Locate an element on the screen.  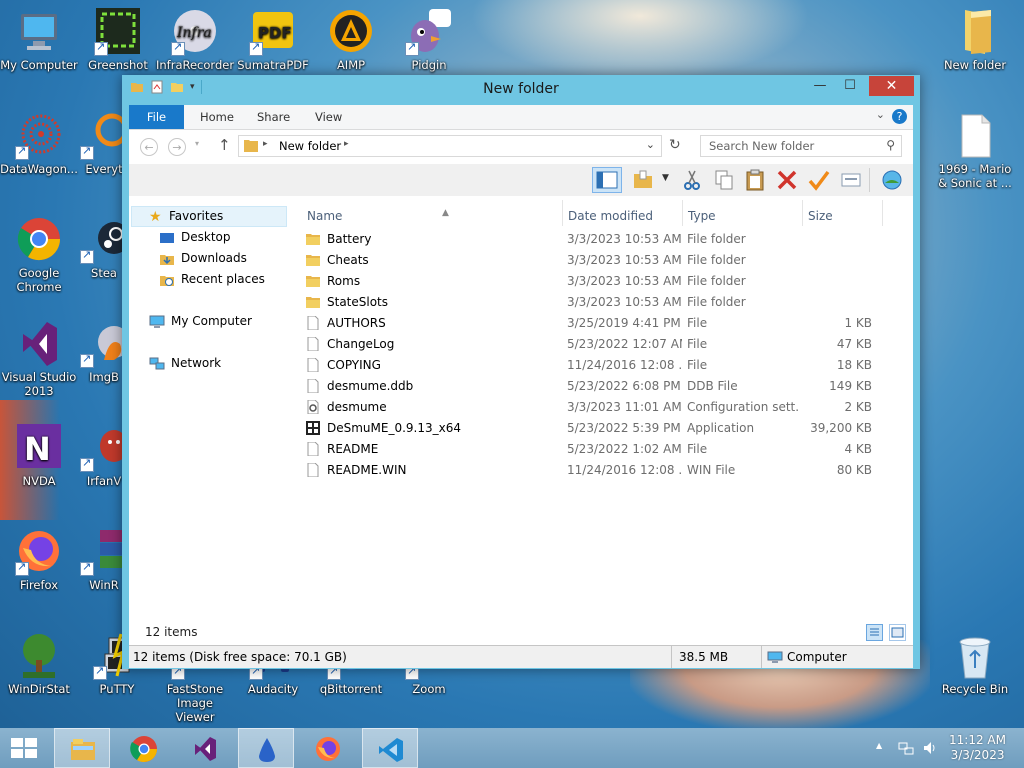
desktop-icon-aimp: AIMP is located at coordinates (351, 40).